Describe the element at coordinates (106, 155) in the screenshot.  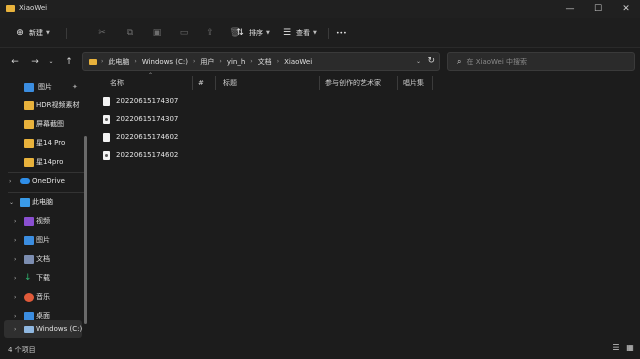
I see `image-file-icon` at that location.